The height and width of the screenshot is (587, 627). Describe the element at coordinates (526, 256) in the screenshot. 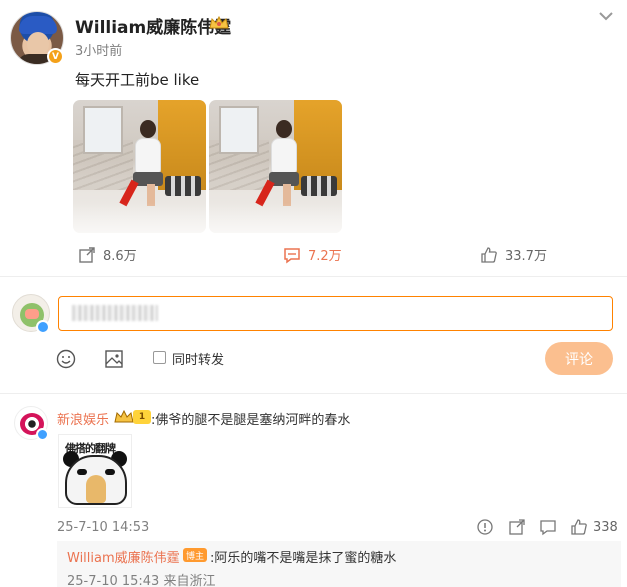

I see `like-count: 33.7万` at that location.